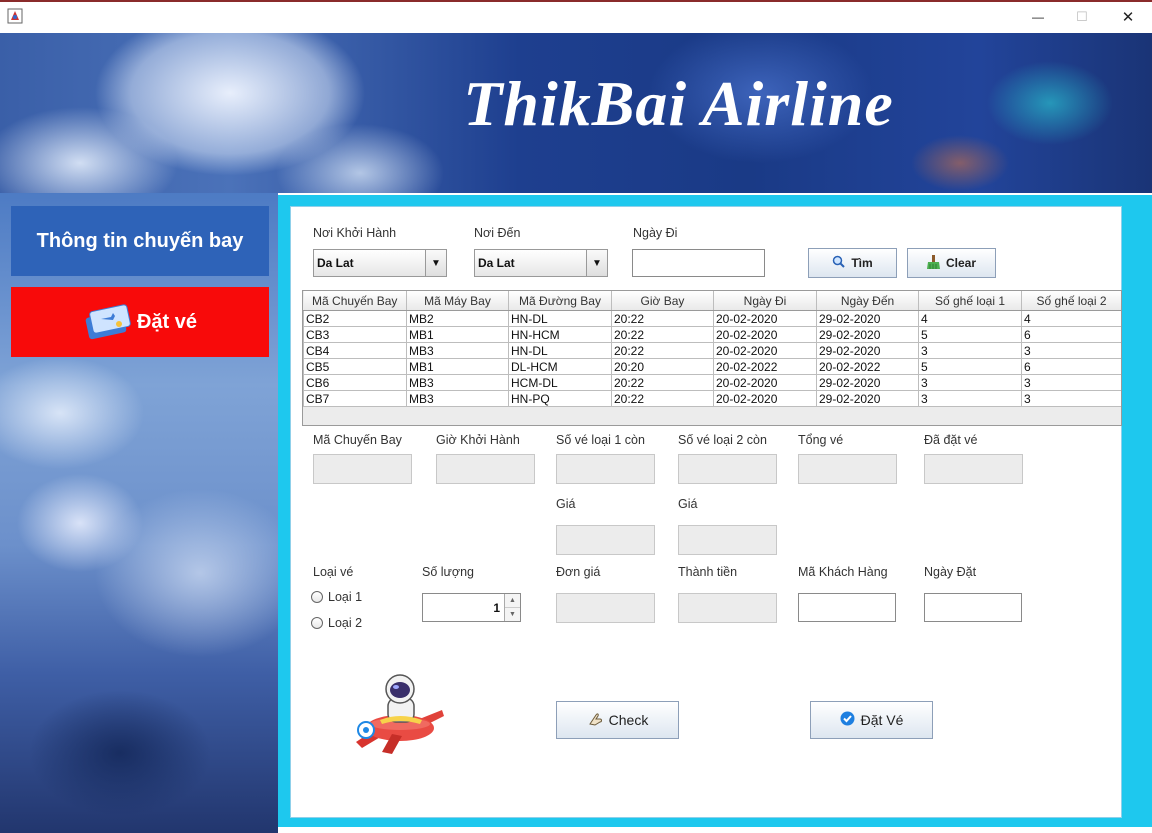 The height and width of the screenshot is (833, 1152). Describe the element at coordinates (345, 623) in the screenshot. I see `type2-radio-label: Loại 2` at that location.